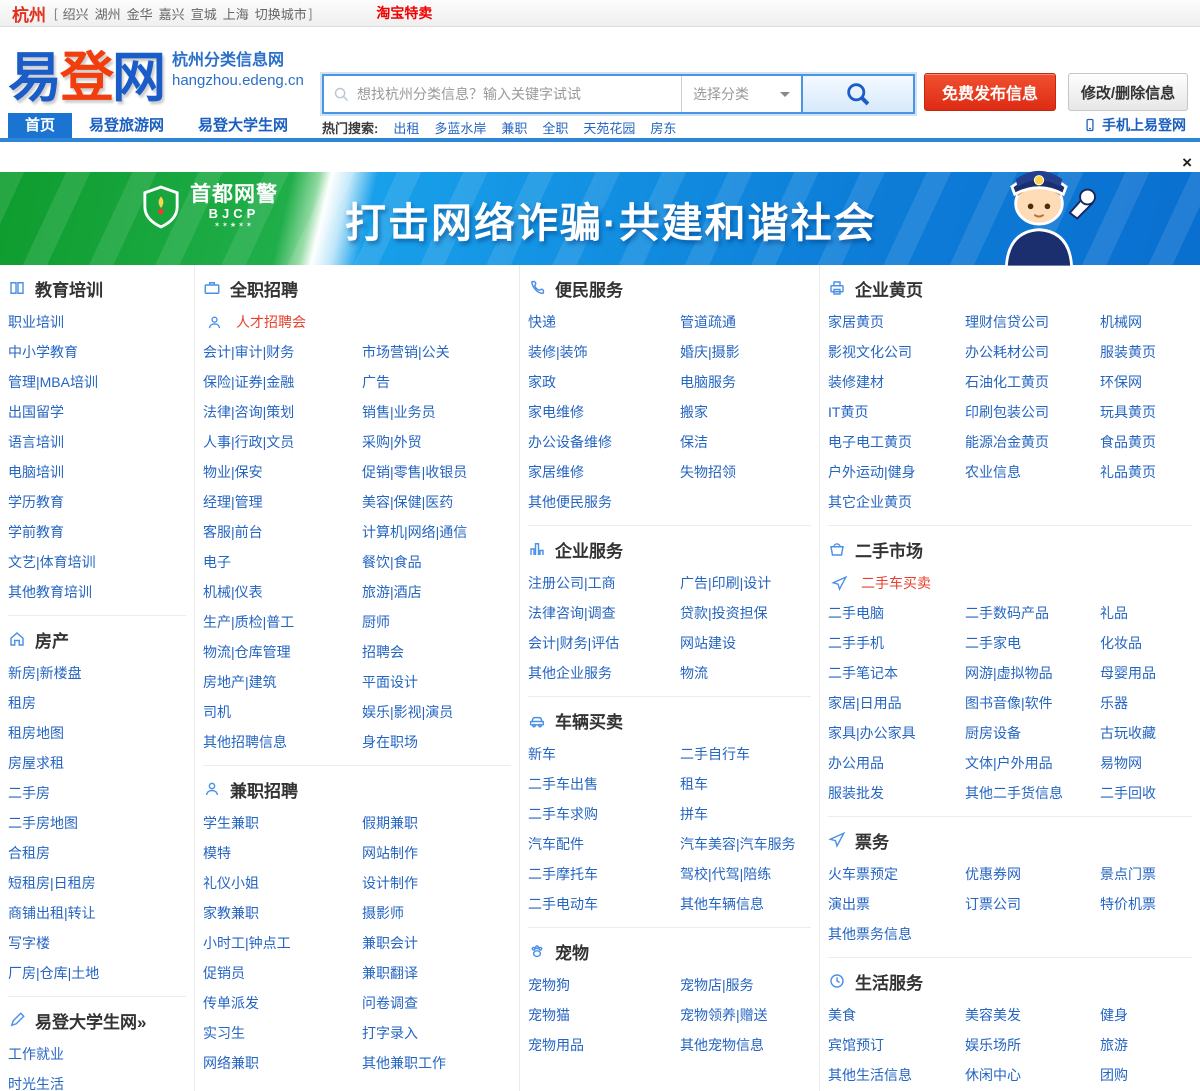  Describe the element at coordinates (745, 874) in the screenshot. I see `category-link: 驾校|代驾|陪练` at that location.